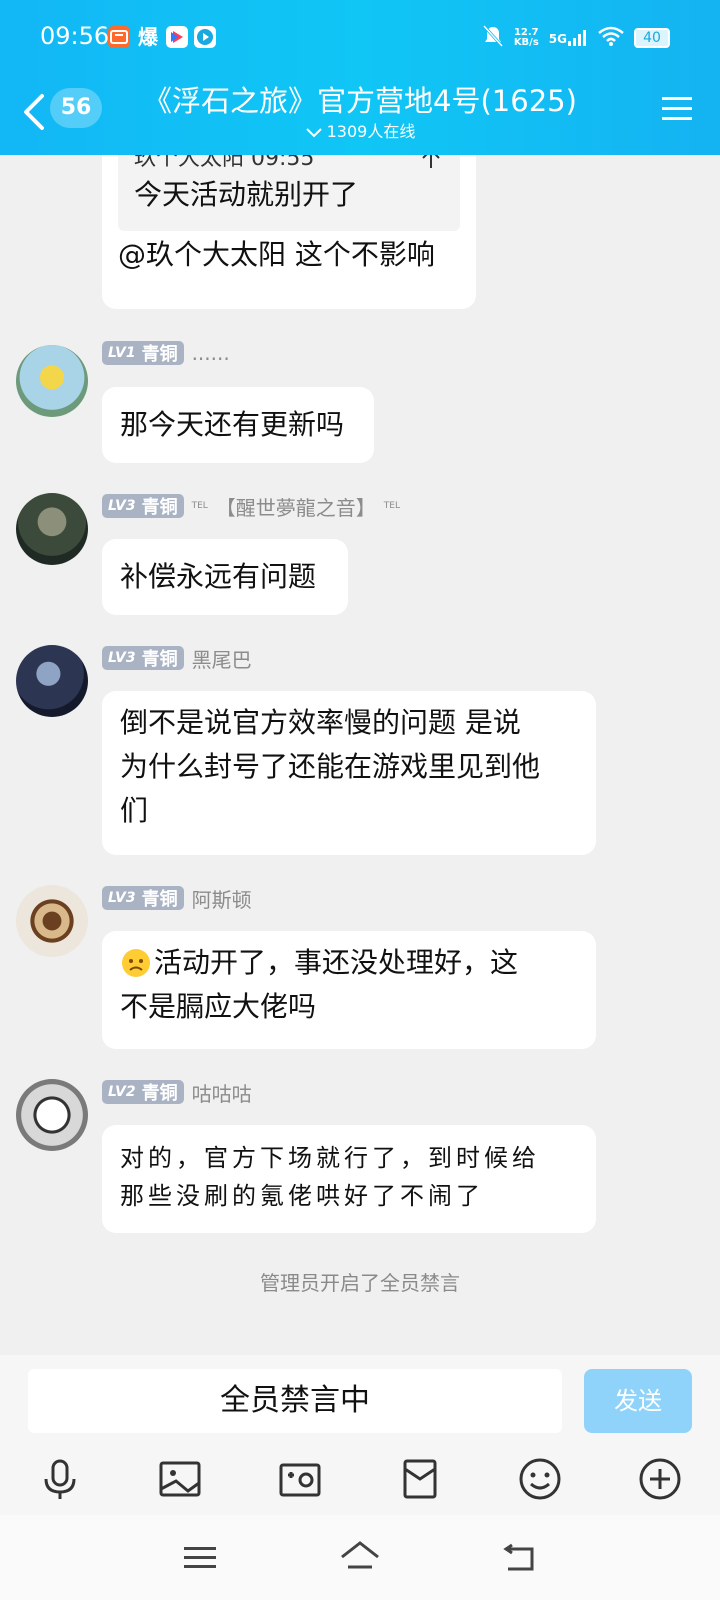 This screenshot has width=720, height=1600. Describe the element at coordinates (652, 38) in the screenshot. I see `battery-indicator: 40` at that location.